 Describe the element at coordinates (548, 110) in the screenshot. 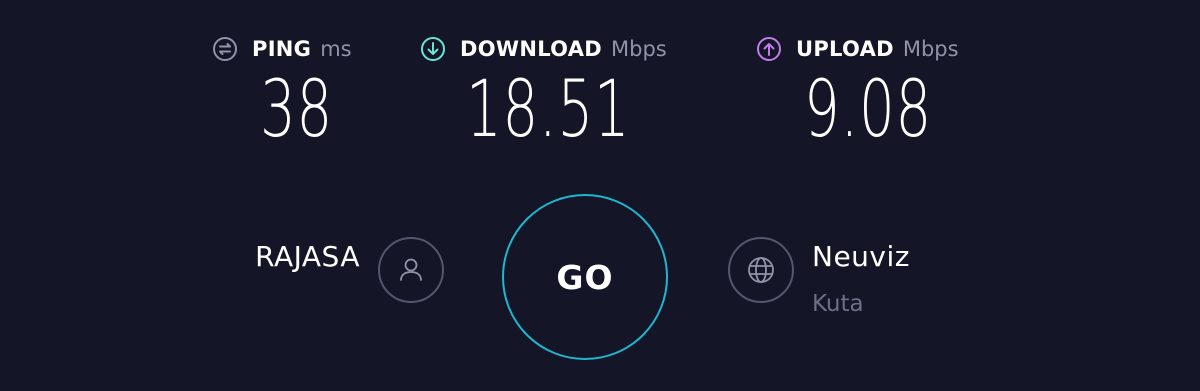

I see `download-value: 18.51` at that location.